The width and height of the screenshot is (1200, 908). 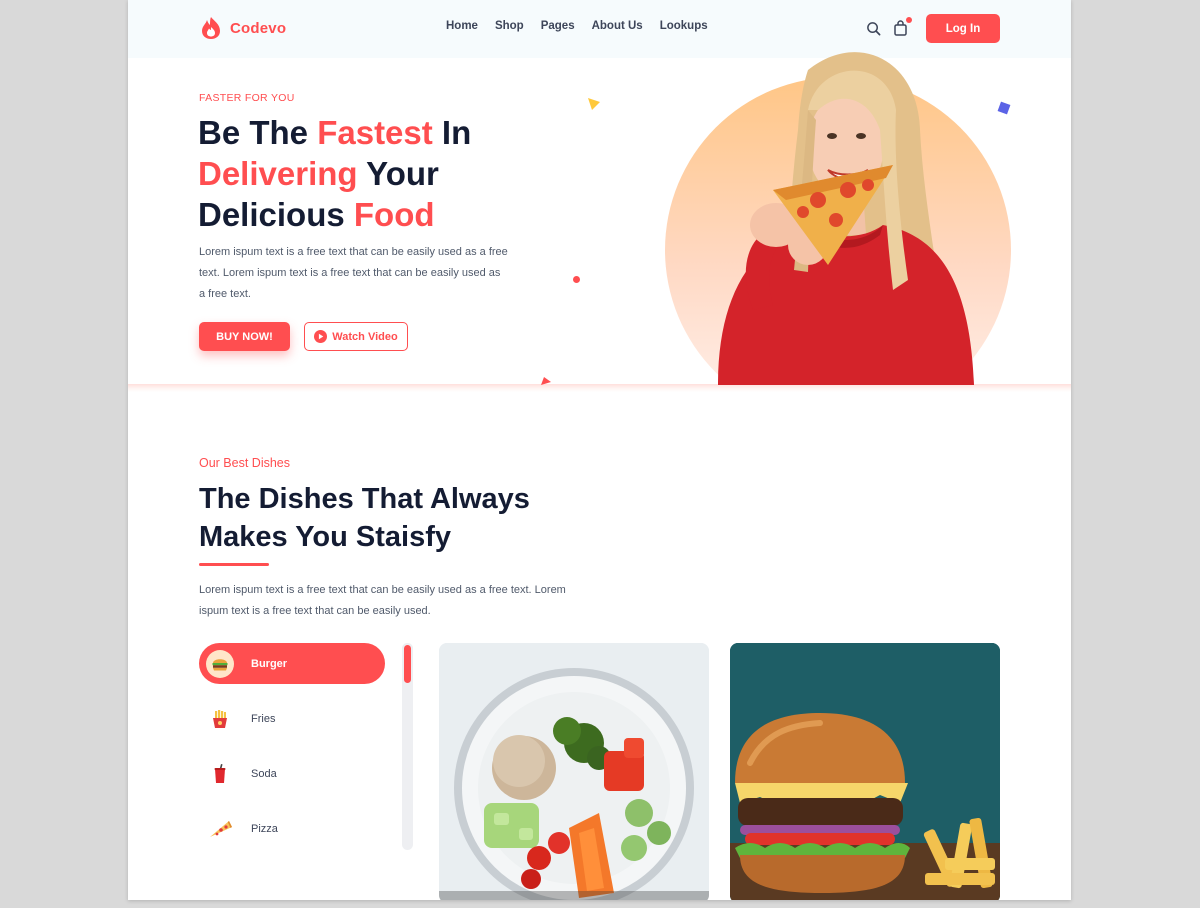 I want to click on menu-item-shop: Shop, so click(x=509, y=26).